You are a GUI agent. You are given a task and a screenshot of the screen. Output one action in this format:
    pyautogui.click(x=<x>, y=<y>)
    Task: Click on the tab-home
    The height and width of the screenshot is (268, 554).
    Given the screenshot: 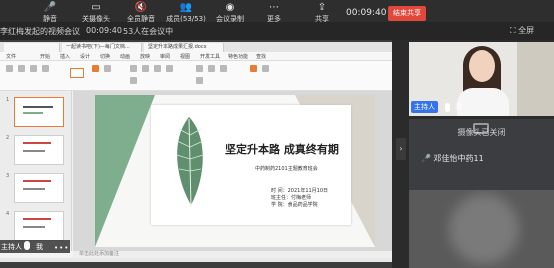 What is the action you would take?
    pyautogui.click(x=32, y=47)
    